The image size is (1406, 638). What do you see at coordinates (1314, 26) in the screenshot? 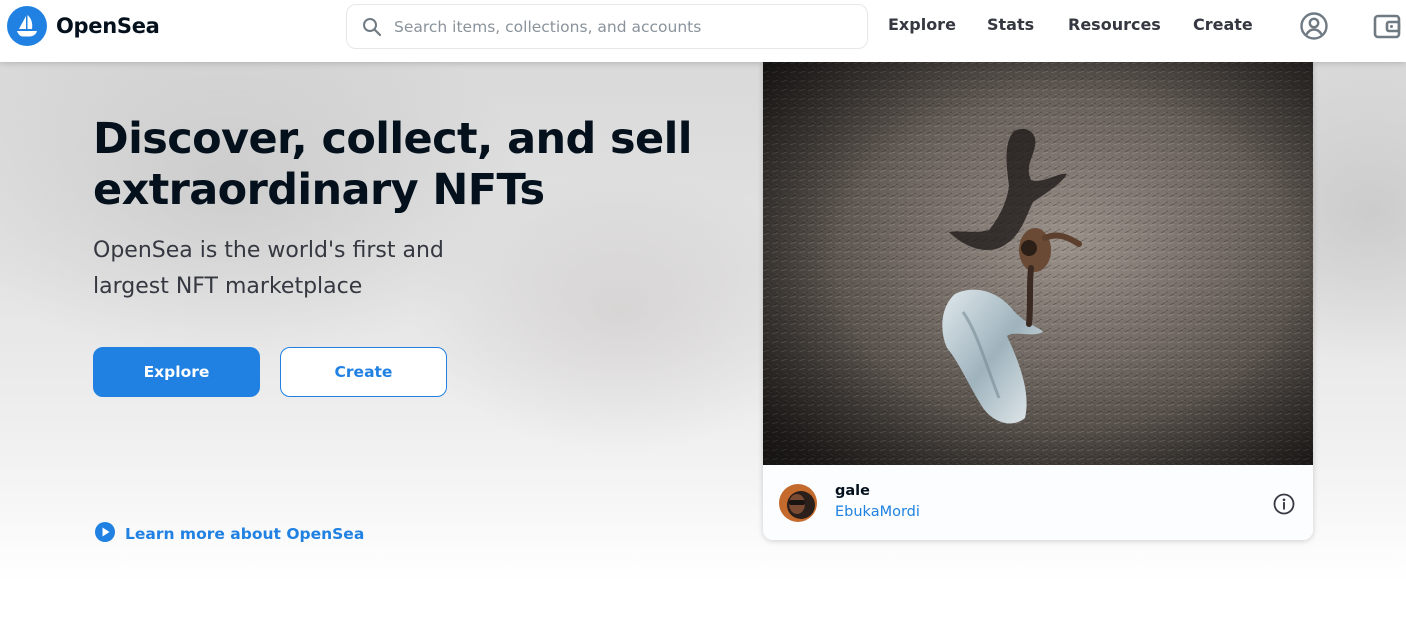
I see `profile-icon` at bounding box center [1314, 26].